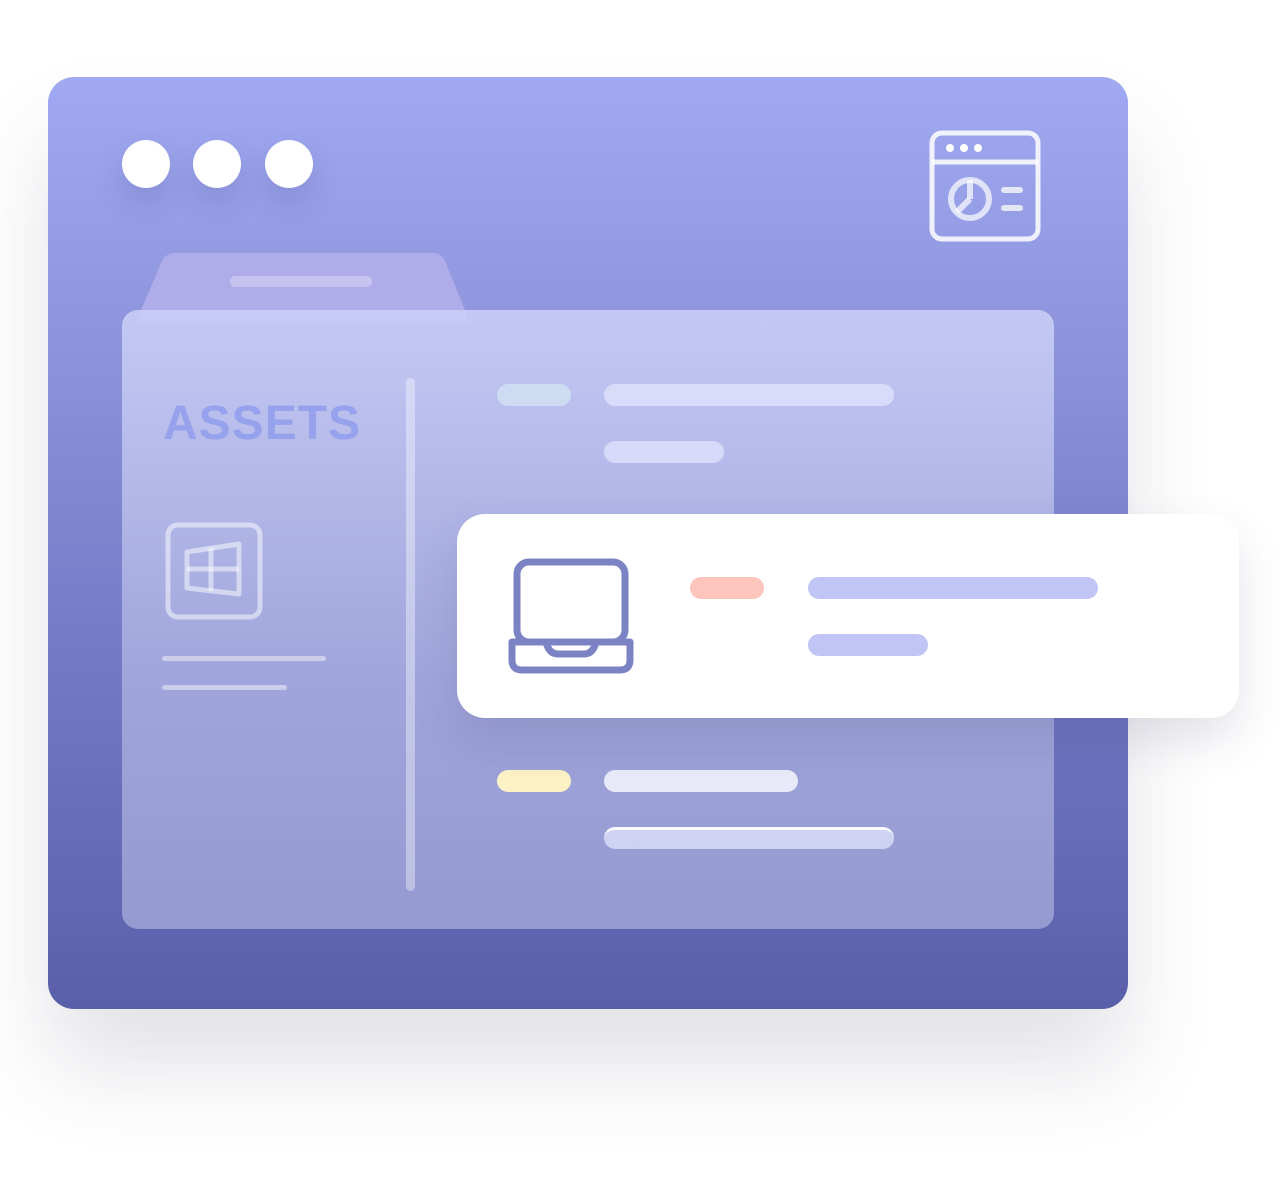 This screenshot has height=1183, width=1280. What do you see at coordinates (985, 186) in the screenshot?
I see `browser-chart-icon` at bounding box center [985, 186].